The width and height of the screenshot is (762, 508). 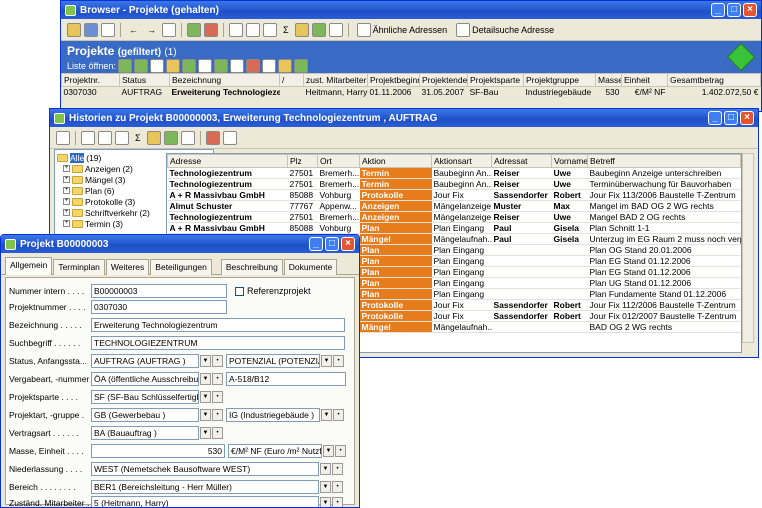 I want to click on vergabenummer-field: A-518/B12, so click(x=286, y=379).